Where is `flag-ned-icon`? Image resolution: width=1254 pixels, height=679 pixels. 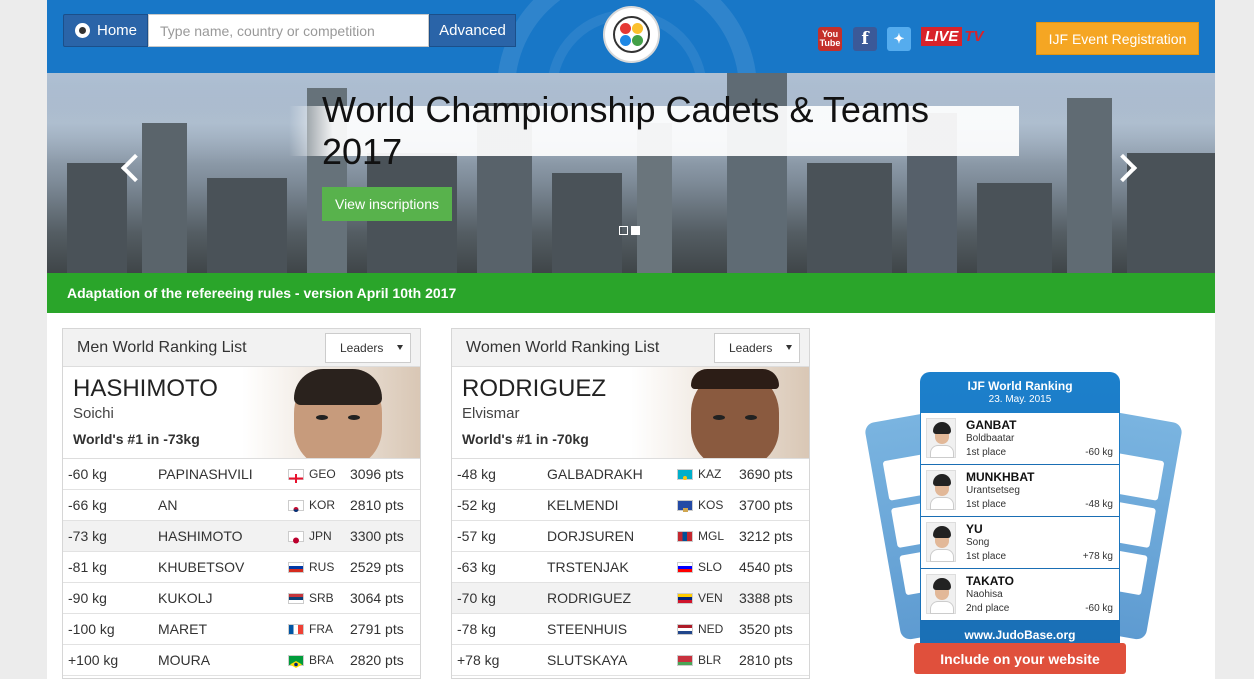 flag-ned-icon is located at coordinates (685, 629).